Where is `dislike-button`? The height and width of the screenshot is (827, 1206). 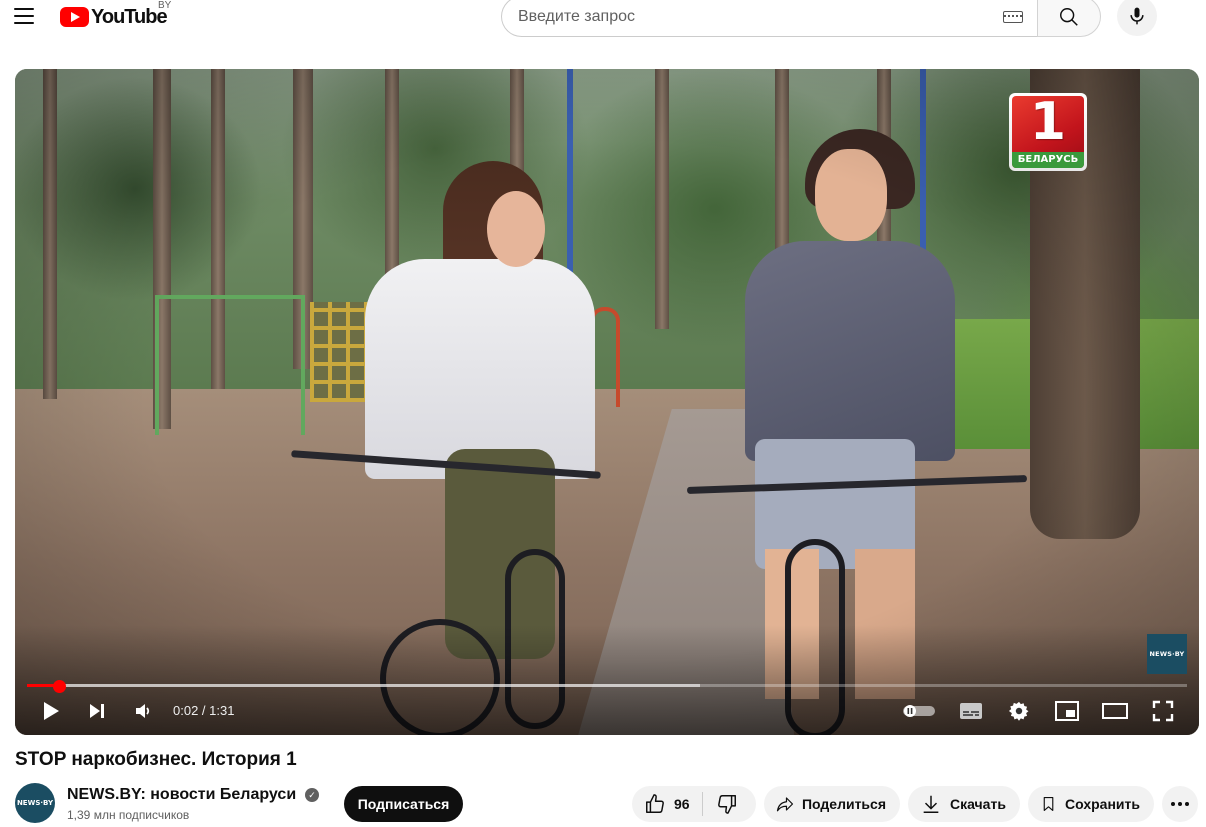
dislike-button is located at coordinates (727, 804).